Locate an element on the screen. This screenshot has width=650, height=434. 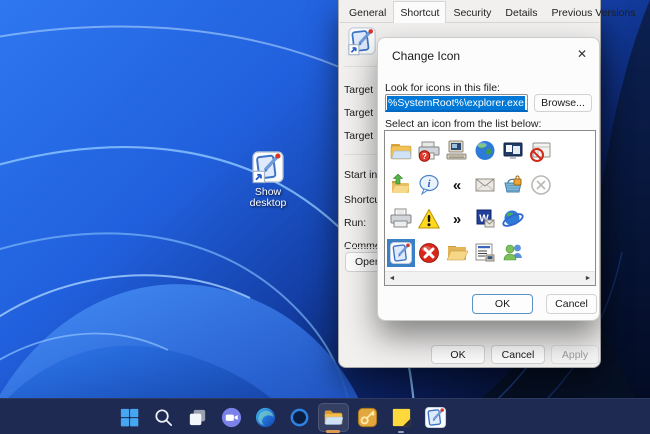
basket-lock-icon is located at coordinates (513, 185).